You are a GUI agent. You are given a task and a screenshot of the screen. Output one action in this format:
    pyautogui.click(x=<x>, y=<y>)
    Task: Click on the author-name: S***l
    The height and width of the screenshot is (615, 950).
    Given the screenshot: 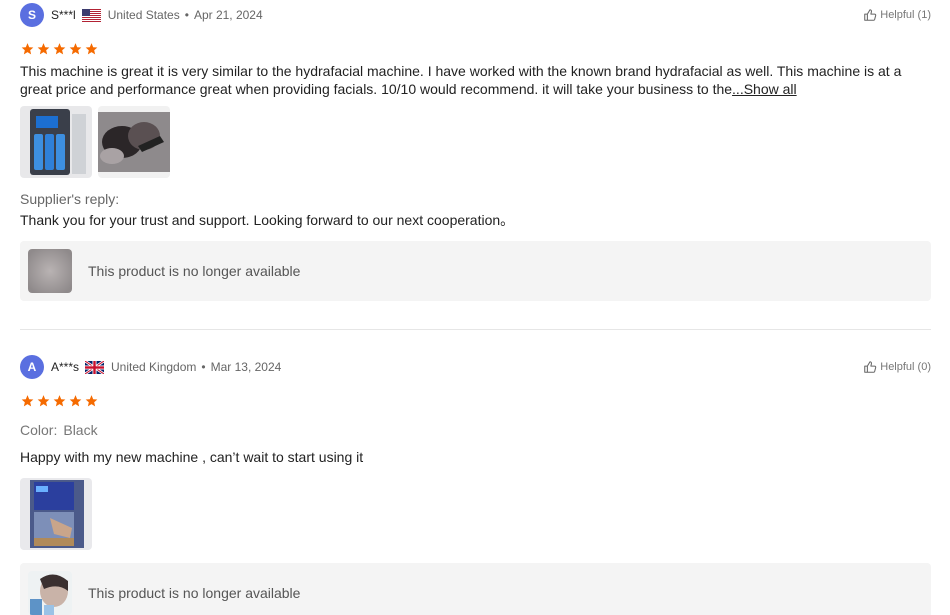 What is the action you would take?
    pyautogui.click(x=63, y=15)
    